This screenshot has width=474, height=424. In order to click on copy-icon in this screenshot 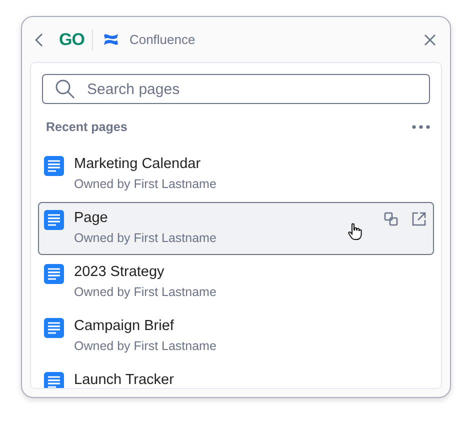, I will do `click(391, 219)`.